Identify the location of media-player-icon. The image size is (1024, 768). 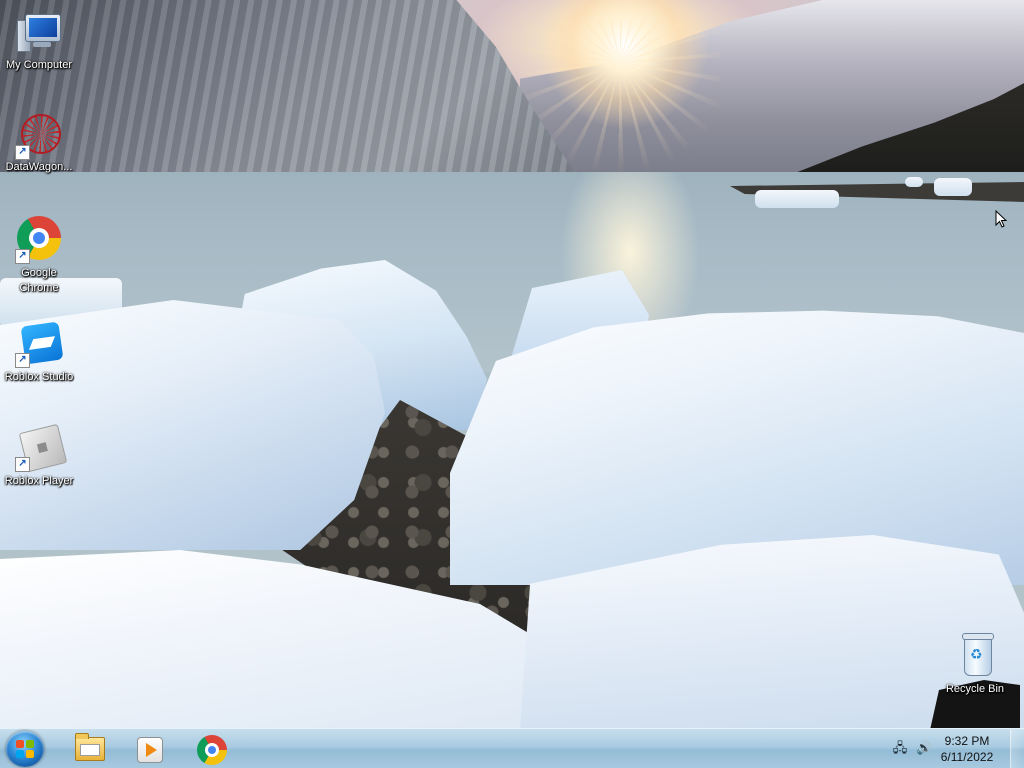
(150, 750).